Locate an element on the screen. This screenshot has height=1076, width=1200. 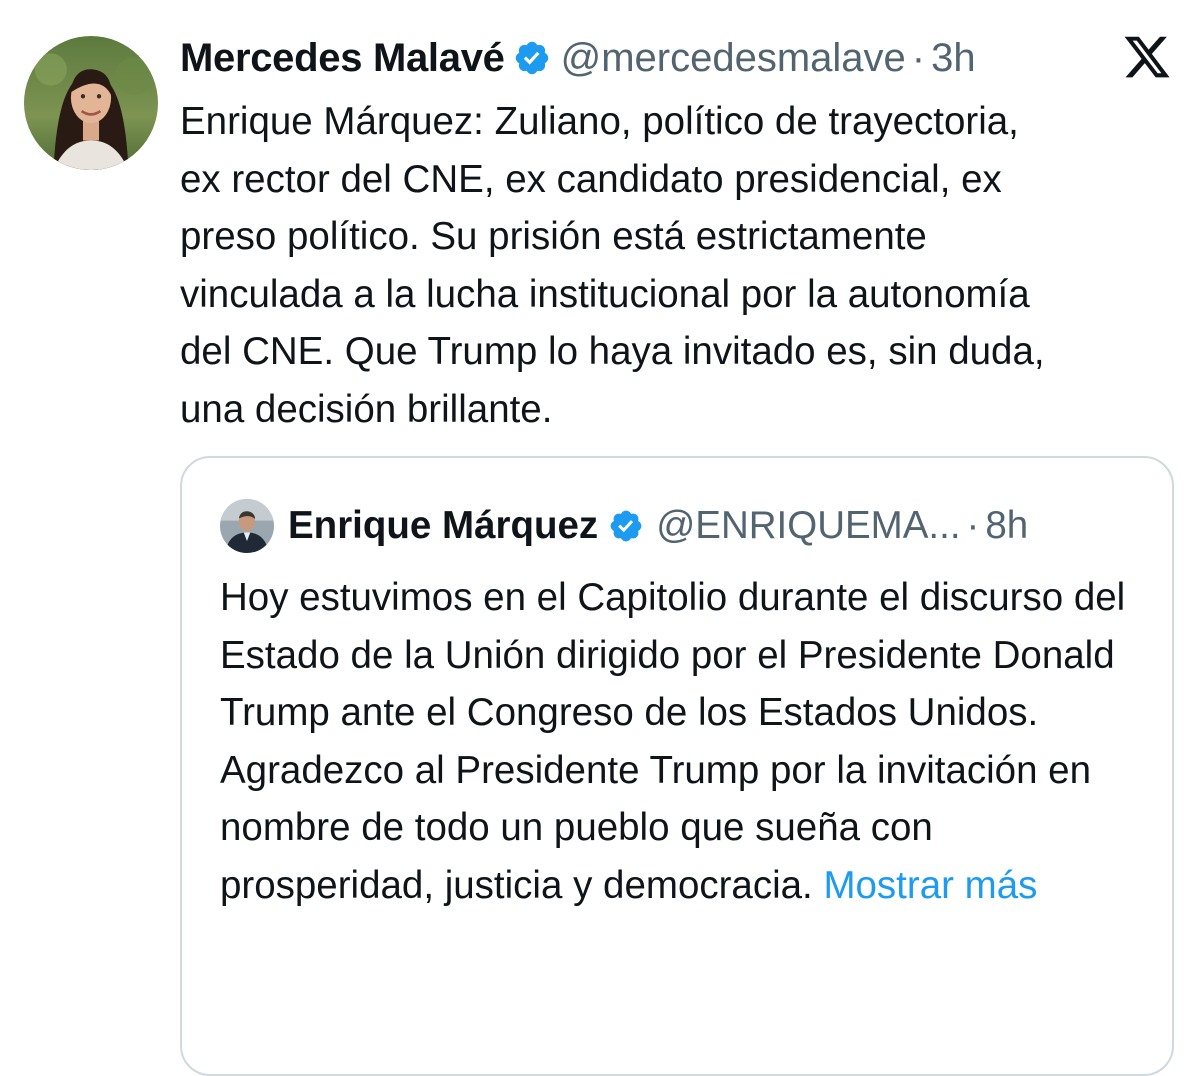
tweet-header: Mercedes Malavé @mercedesmalave · 3h is located at coordinates (578, 58).